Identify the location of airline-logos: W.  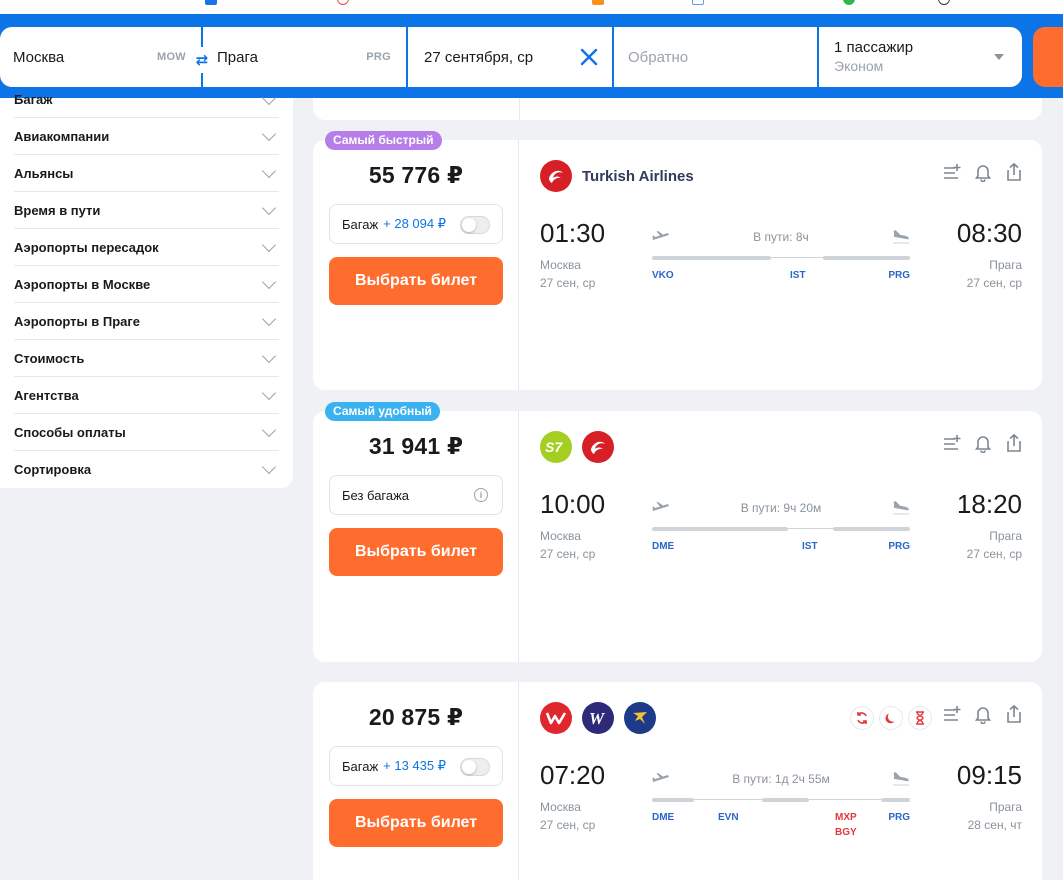
(603, 718).